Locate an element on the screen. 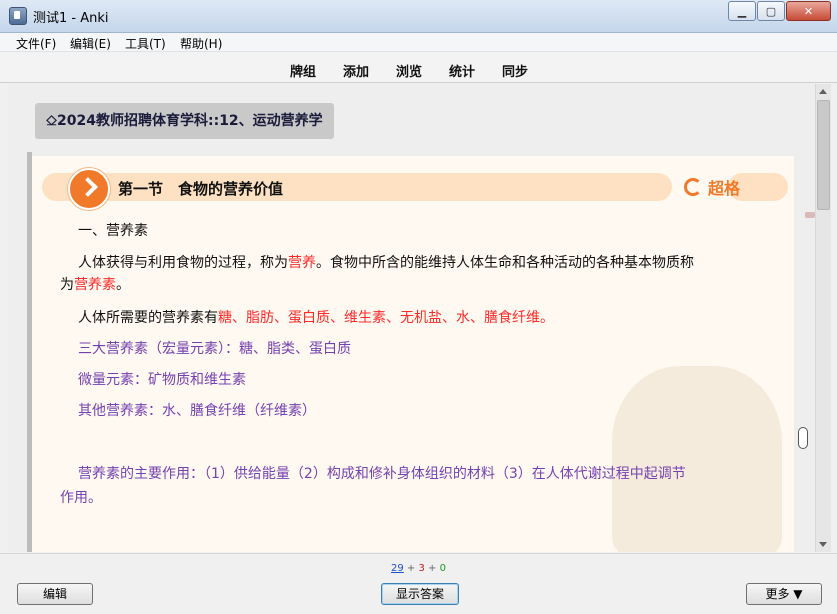 This screenshot has height=614, width=837. functions-line2: 作用。 is located at coordinates (81, 498).